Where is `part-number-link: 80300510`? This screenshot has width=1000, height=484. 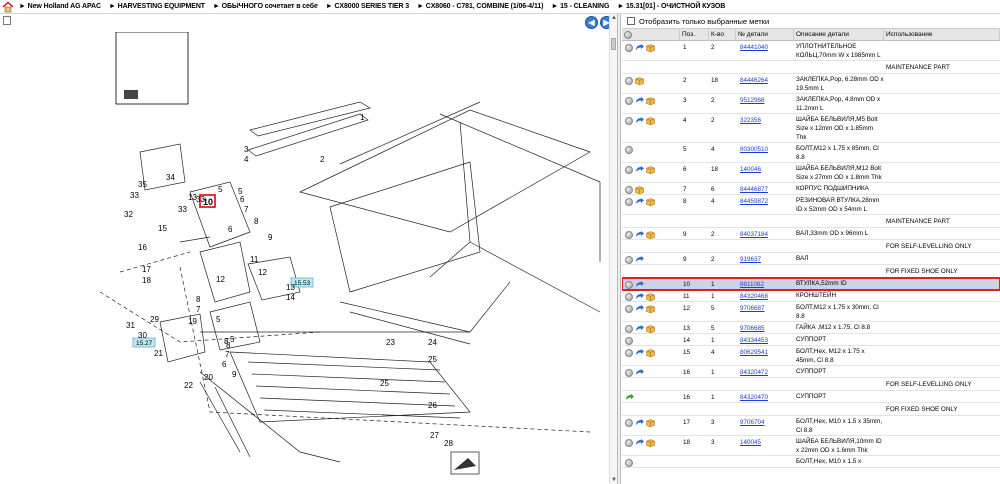
part-number-link: 80300510 is located at coordinates (765, 153).